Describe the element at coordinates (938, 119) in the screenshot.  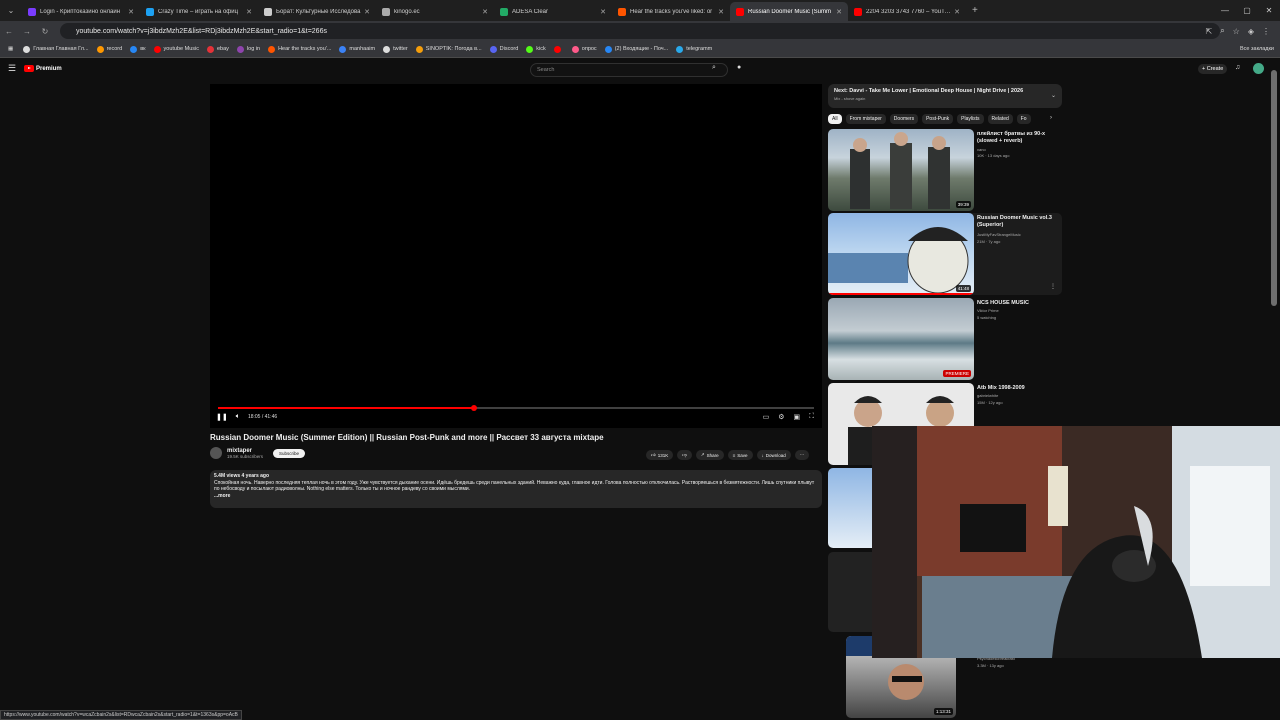
I see `filter-chip: Post-Punk` at that location.